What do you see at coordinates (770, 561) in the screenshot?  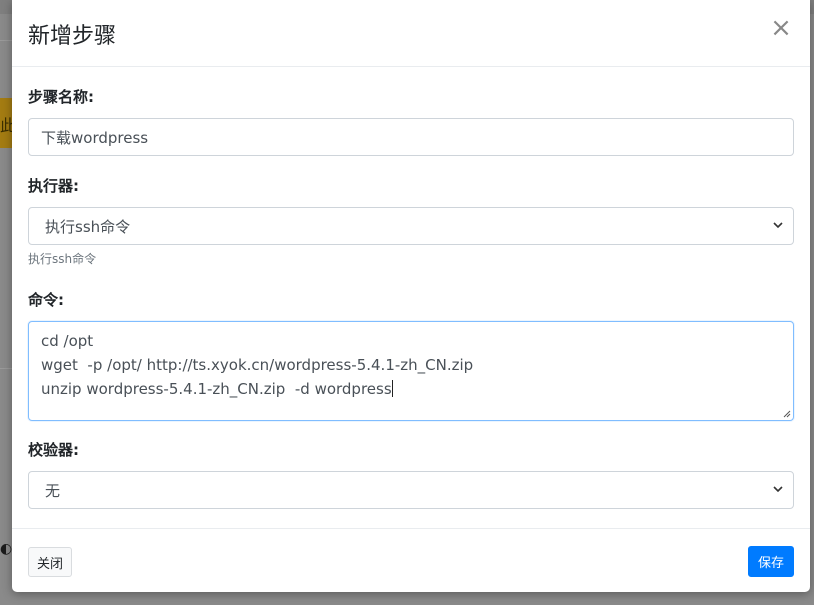 I see `save-button: 保存` at bounding box center [770, 561].